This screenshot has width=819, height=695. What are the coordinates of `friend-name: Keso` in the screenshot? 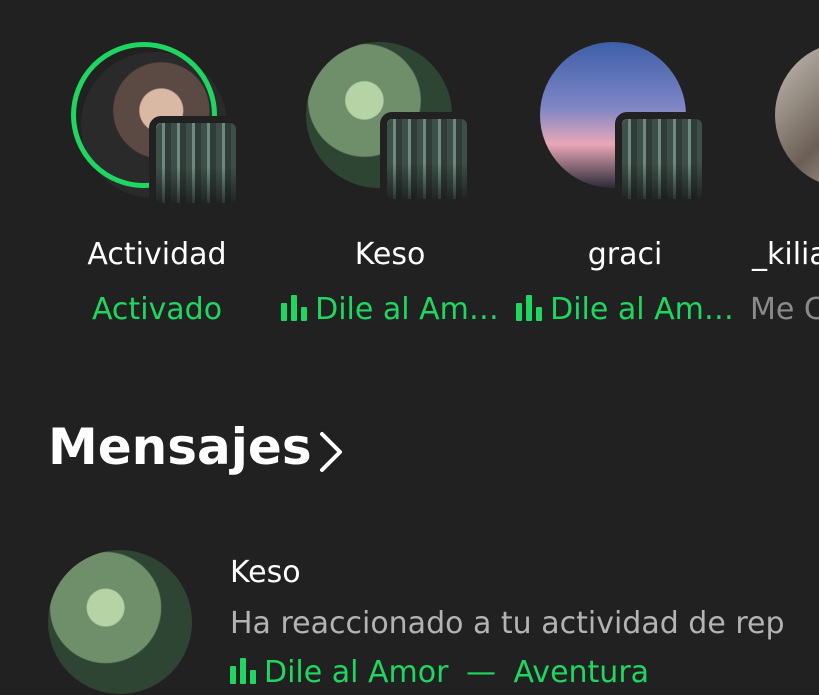 It's located at (390, 254).